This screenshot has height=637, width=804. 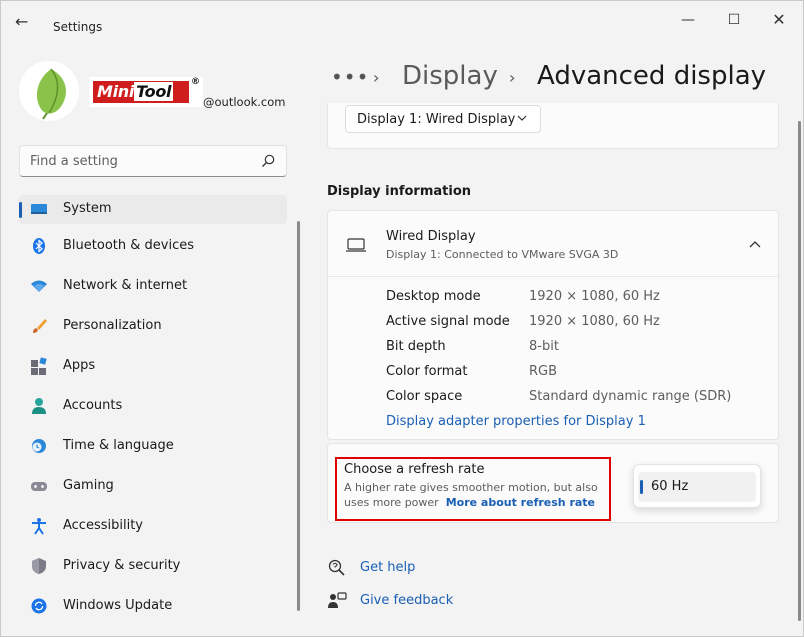 I want to click on refresh-rate-option: 60 Hz, so click(x=697, y=487).